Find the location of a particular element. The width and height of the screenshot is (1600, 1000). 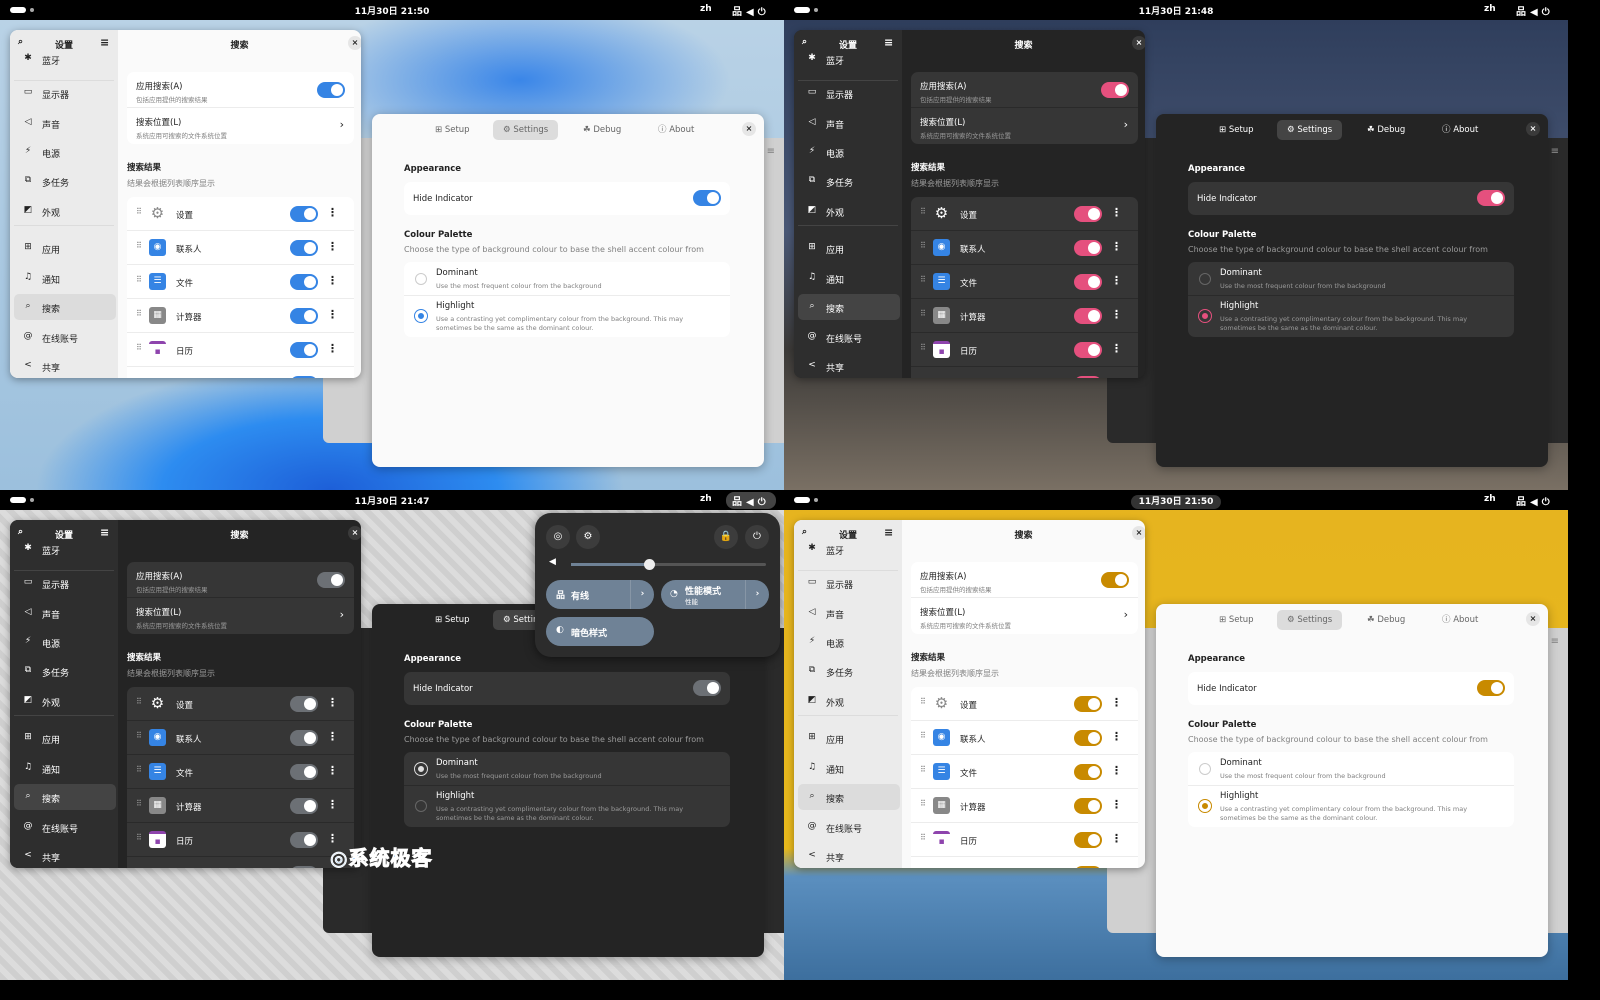

settings-button: ⚙ is located at coordinates (588, 537).